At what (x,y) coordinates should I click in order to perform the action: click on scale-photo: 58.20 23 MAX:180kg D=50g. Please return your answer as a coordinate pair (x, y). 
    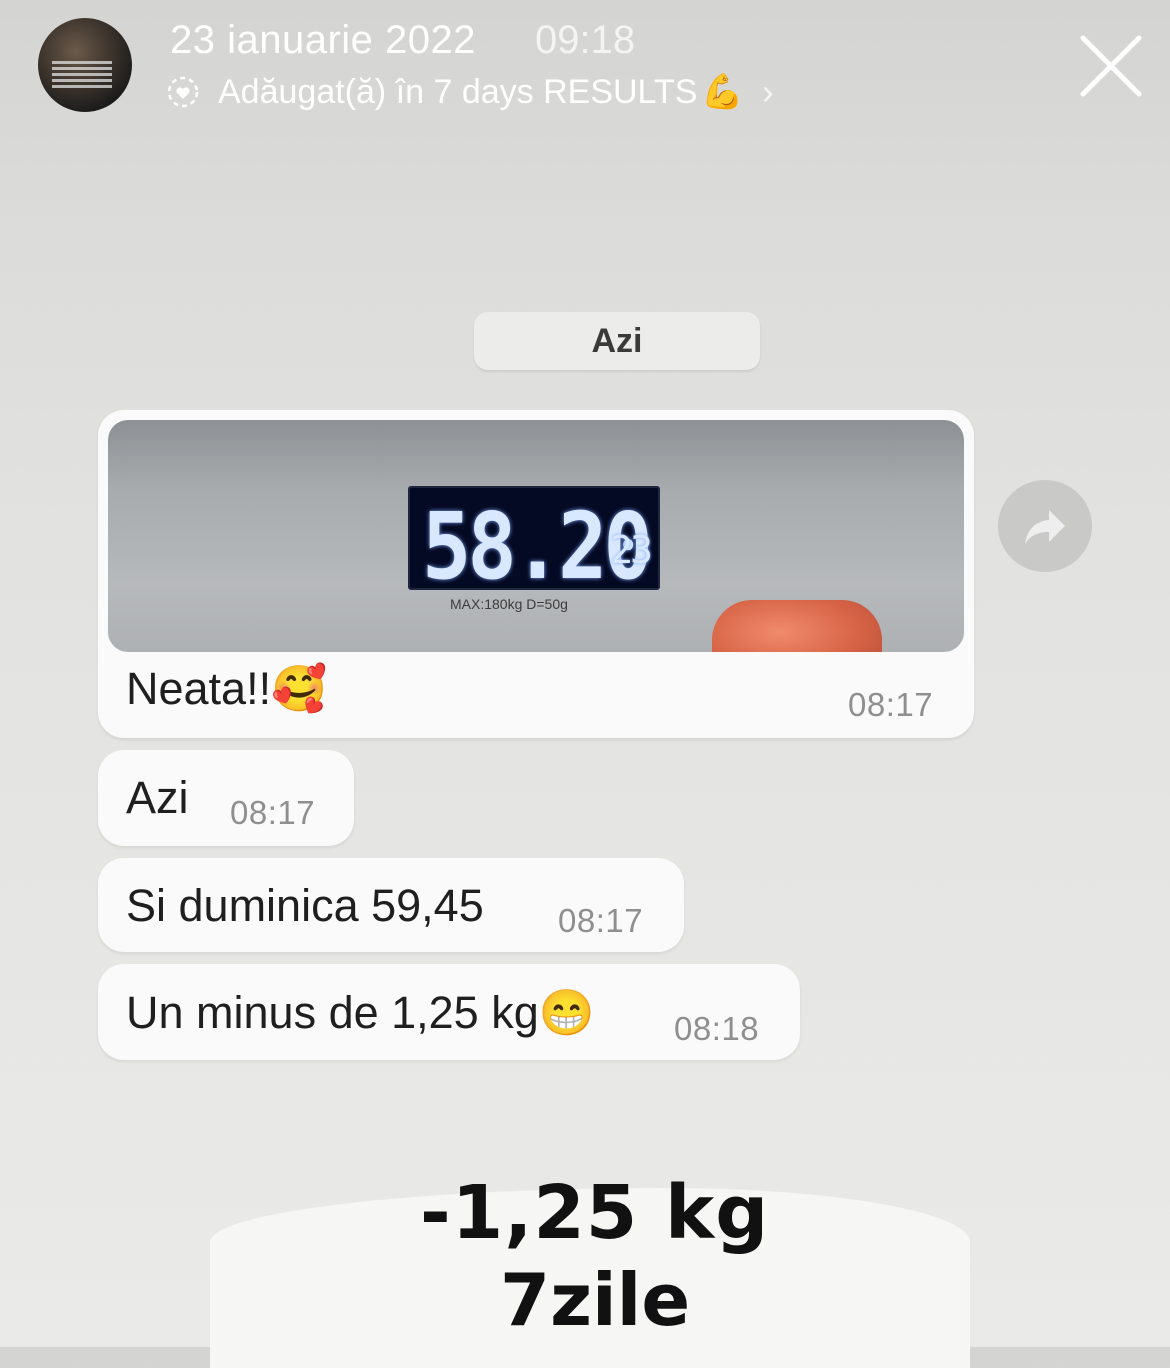
    Looking at the image, I should click on (536, 536).